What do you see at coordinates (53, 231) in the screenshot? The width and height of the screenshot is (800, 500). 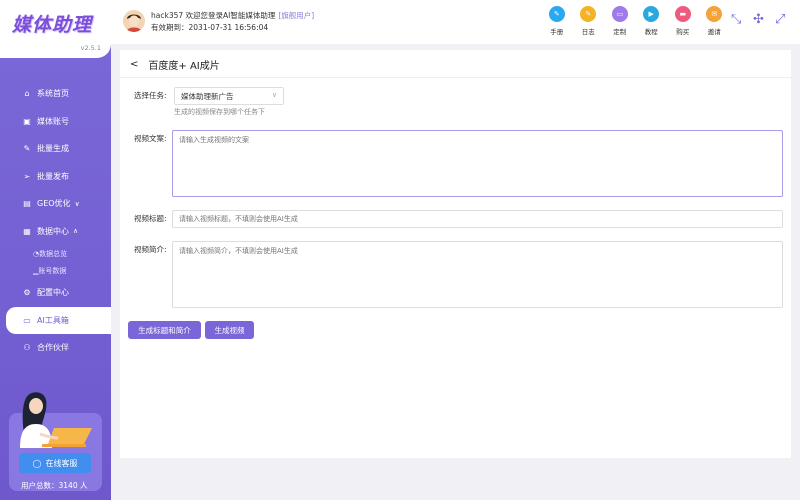 I see `sidebar-item-label: 数据中心` at bounding box center [53, 231].